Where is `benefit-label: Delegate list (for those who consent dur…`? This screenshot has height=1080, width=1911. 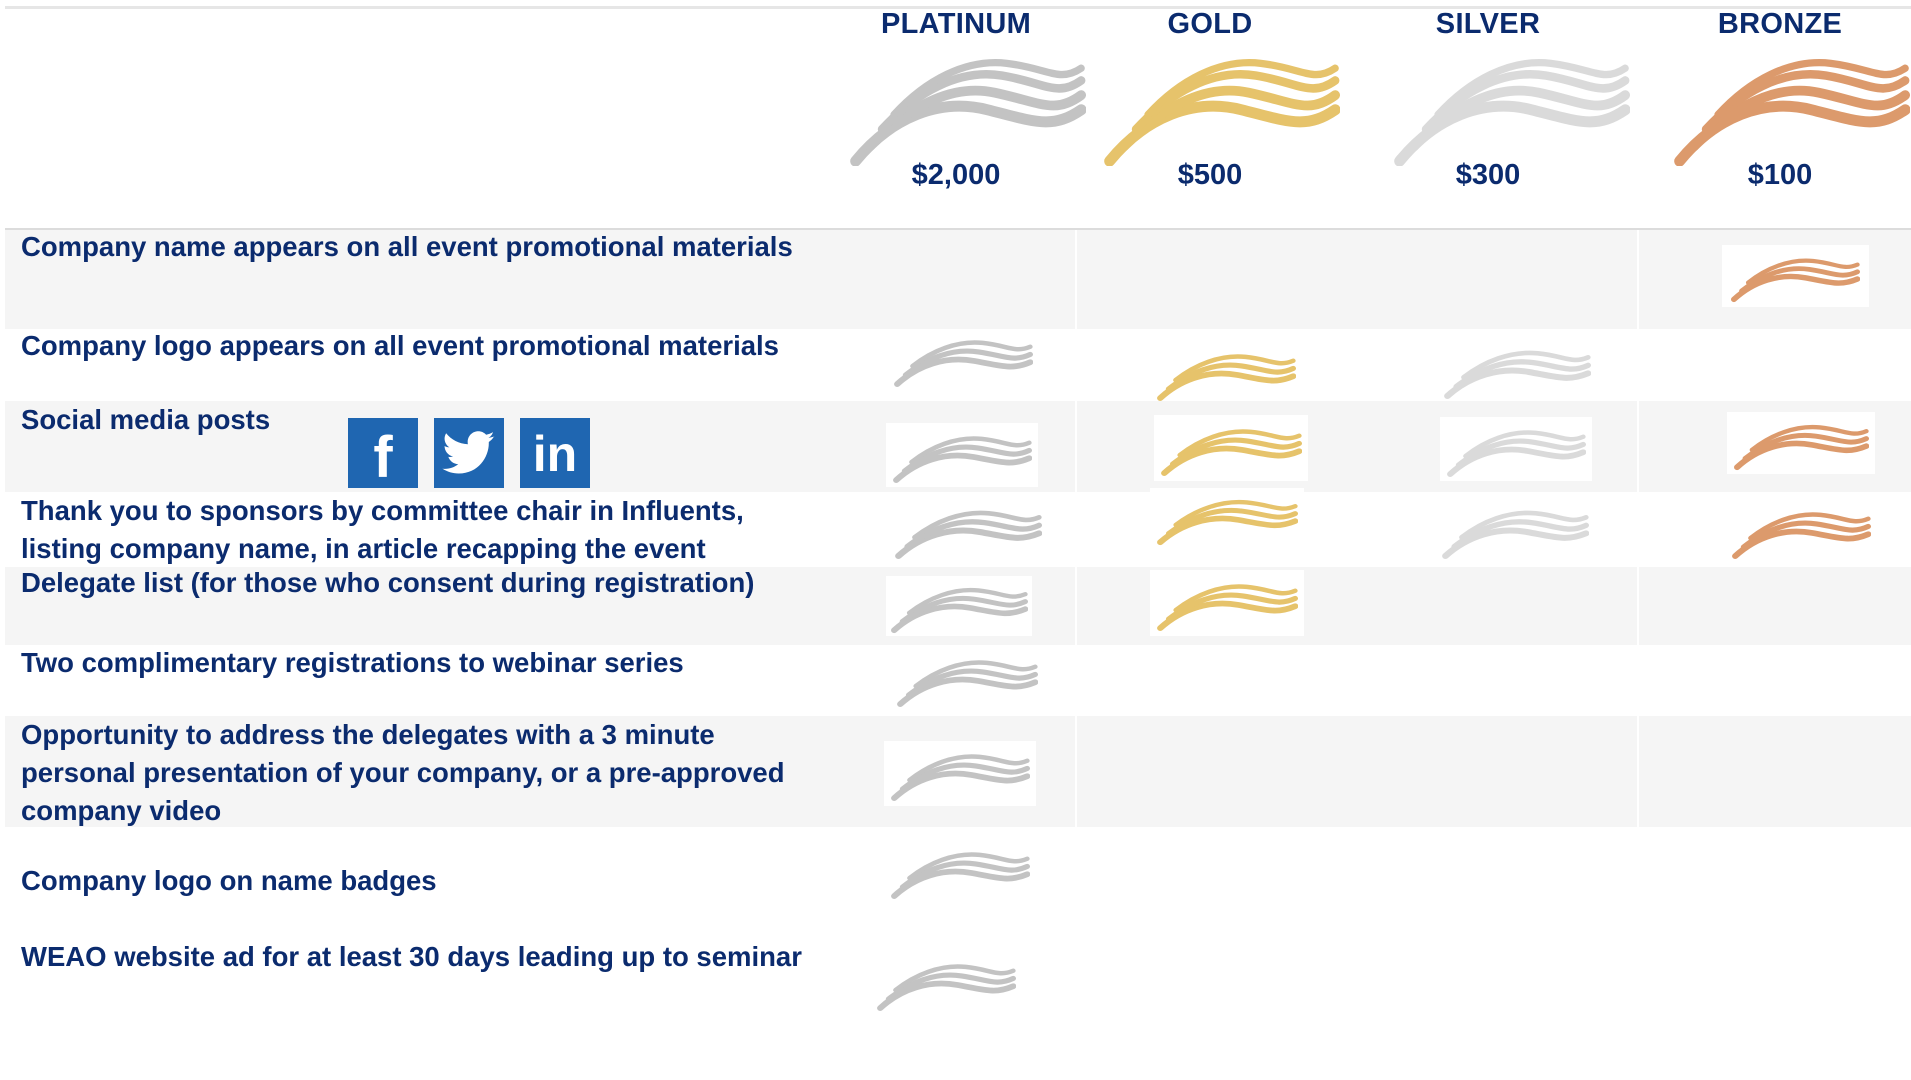
benefit-label: Delegate list (for those who consent dur… is located at coordinates (388, 582).